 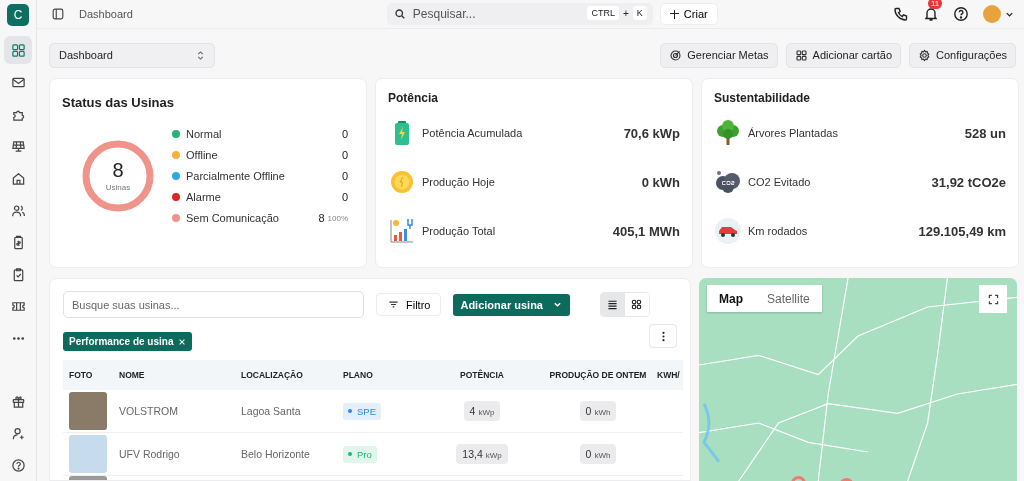 What do you see at coordinates (204, 134) in the screenshot?
I see `status-label: Normal` at bounding box center [204, 134].